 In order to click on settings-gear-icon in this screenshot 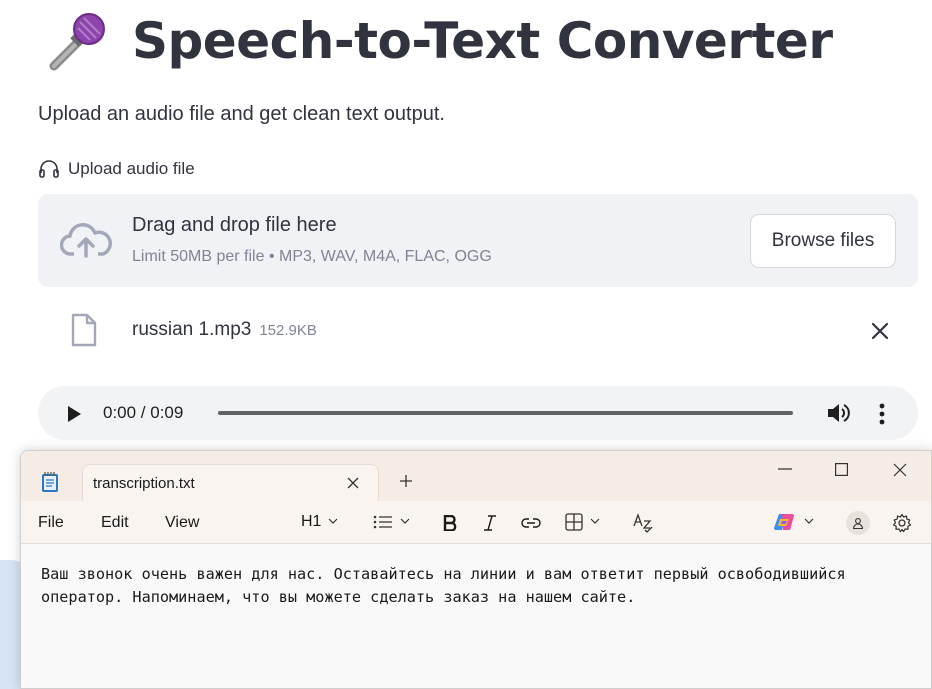, I will do `click(902, 523)`.